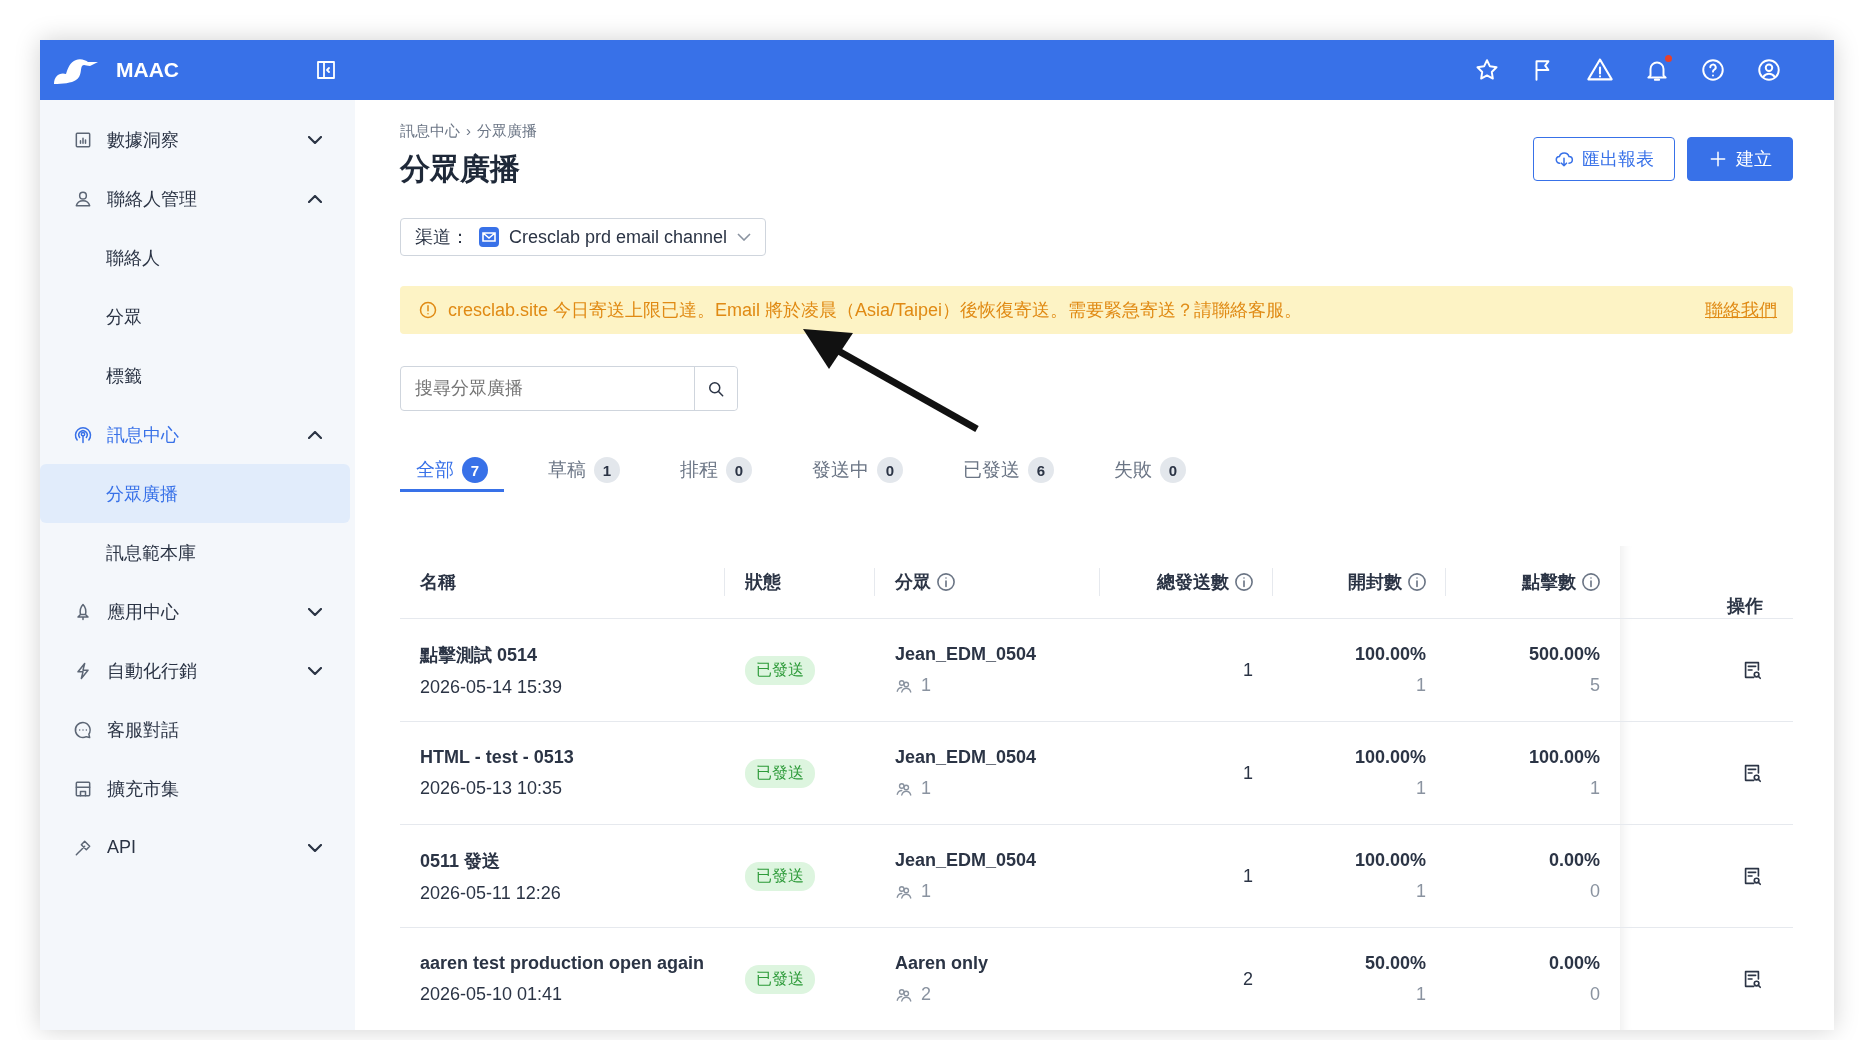  I want to click on column-header: 點擊數, so click(1549, 582).